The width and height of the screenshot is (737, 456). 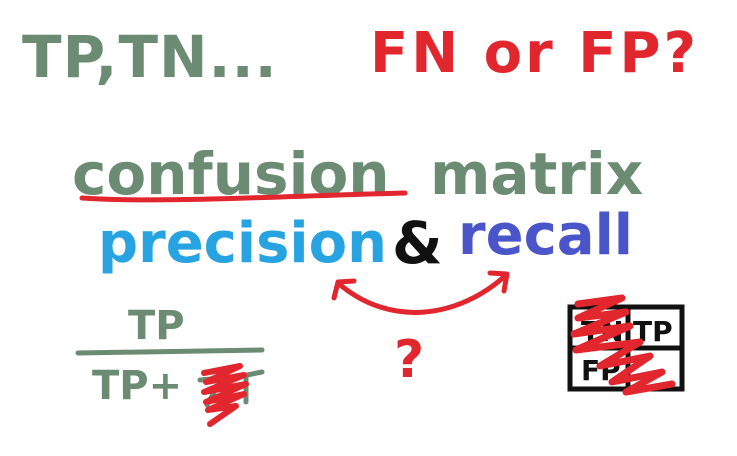 I want to click on confusion-word: confusion, so click(x=231, y=174).